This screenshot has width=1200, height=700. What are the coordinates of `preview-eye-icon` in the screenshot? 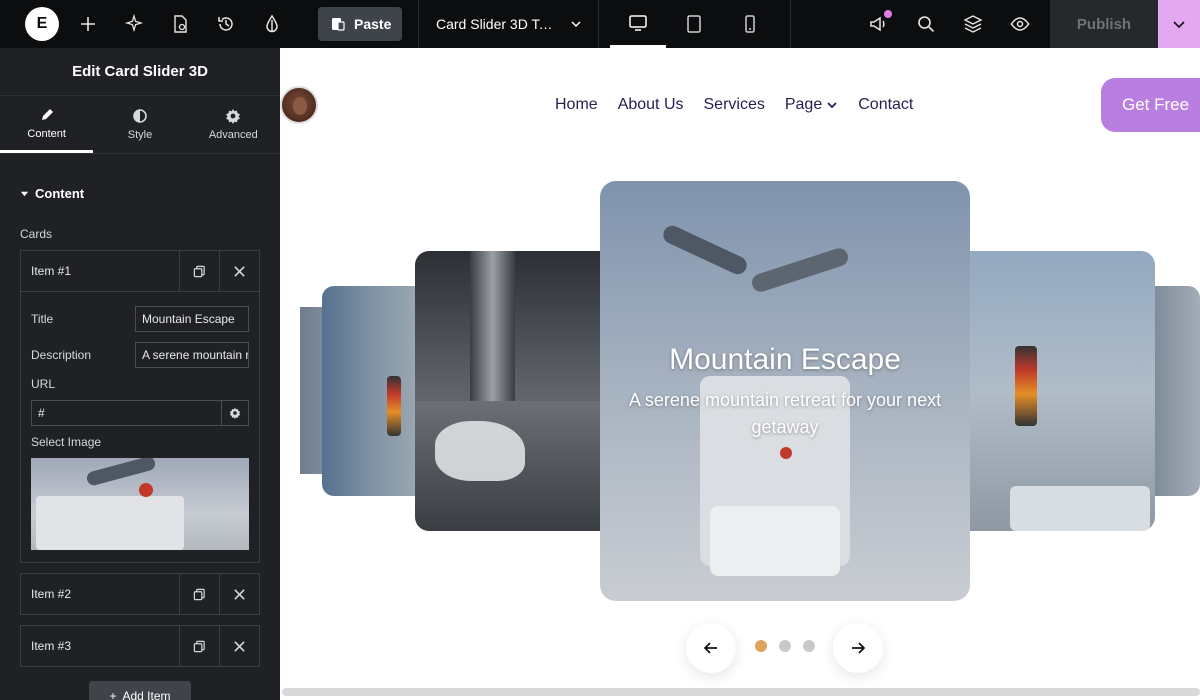 It's located at (1020, 24).